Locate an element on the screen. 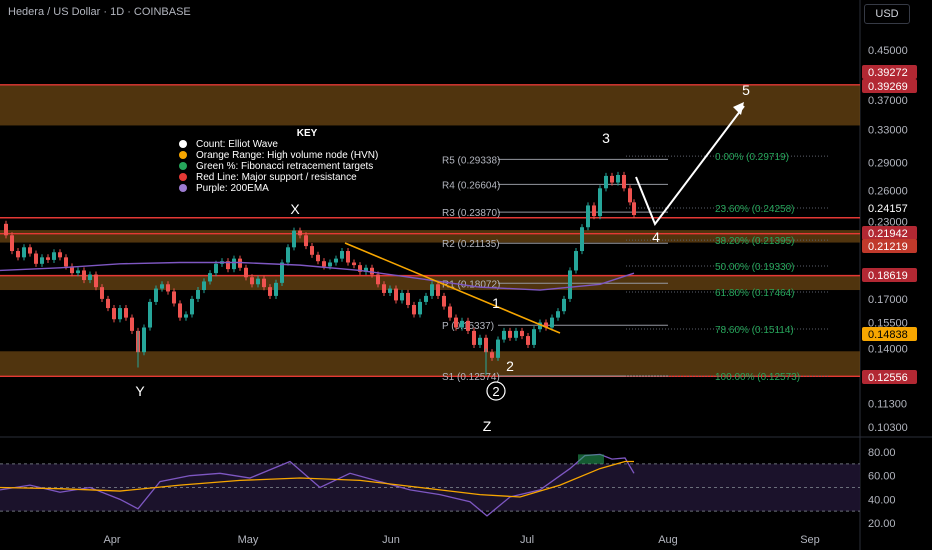 The height and width of the screenshot is (550, 932). key-item: Green %: Fibonacci retracement targets is located at coordinates (284, 166).